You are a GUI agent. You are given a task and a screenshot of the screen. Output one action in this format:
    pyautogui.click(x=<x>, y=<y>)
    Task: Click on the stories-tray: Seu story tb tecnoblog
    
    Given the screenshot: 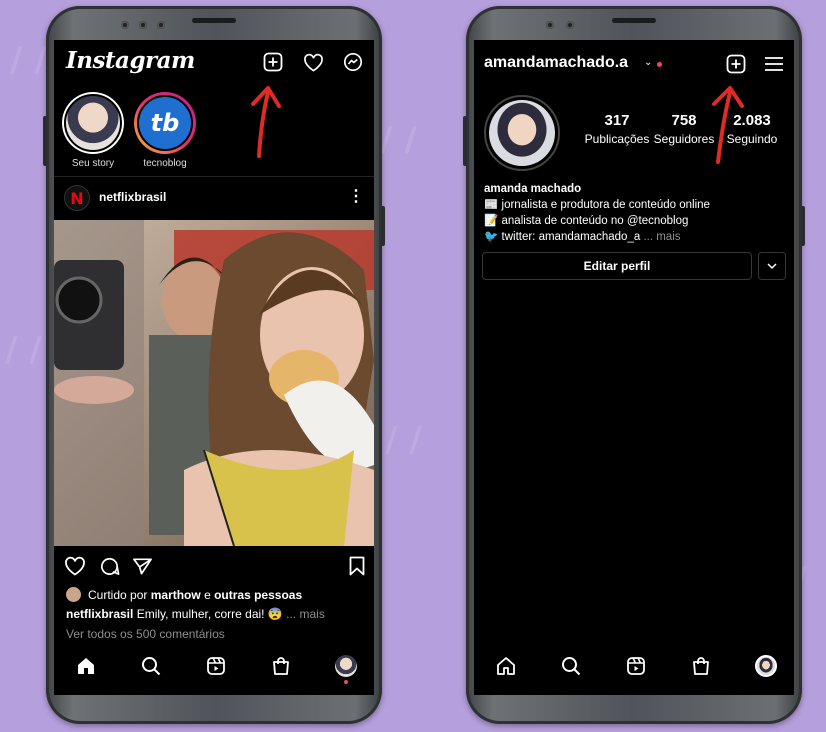 What is the action you would take?
    pyautogui.click(x=128, y=128)
    